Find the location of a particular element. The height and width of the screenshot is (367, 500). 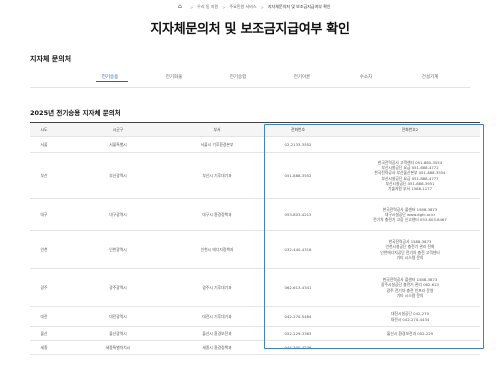

tab-ev-bus: 전기승합 is located at coordinates (238, 78).